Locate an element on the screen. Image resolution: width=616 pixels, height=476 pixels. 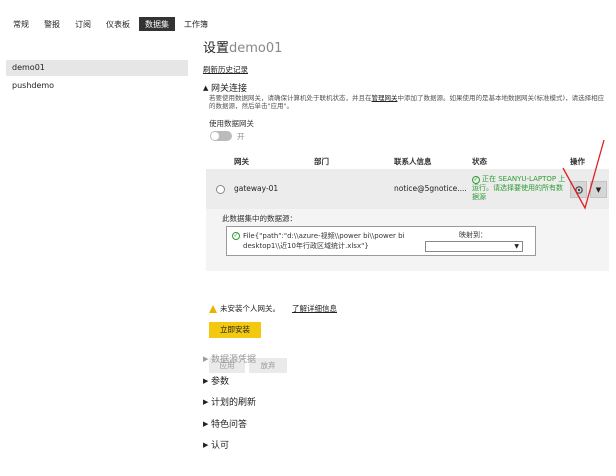
datasource-section-title: 此数据集中的数据源： is located at coordinates (259, 218).